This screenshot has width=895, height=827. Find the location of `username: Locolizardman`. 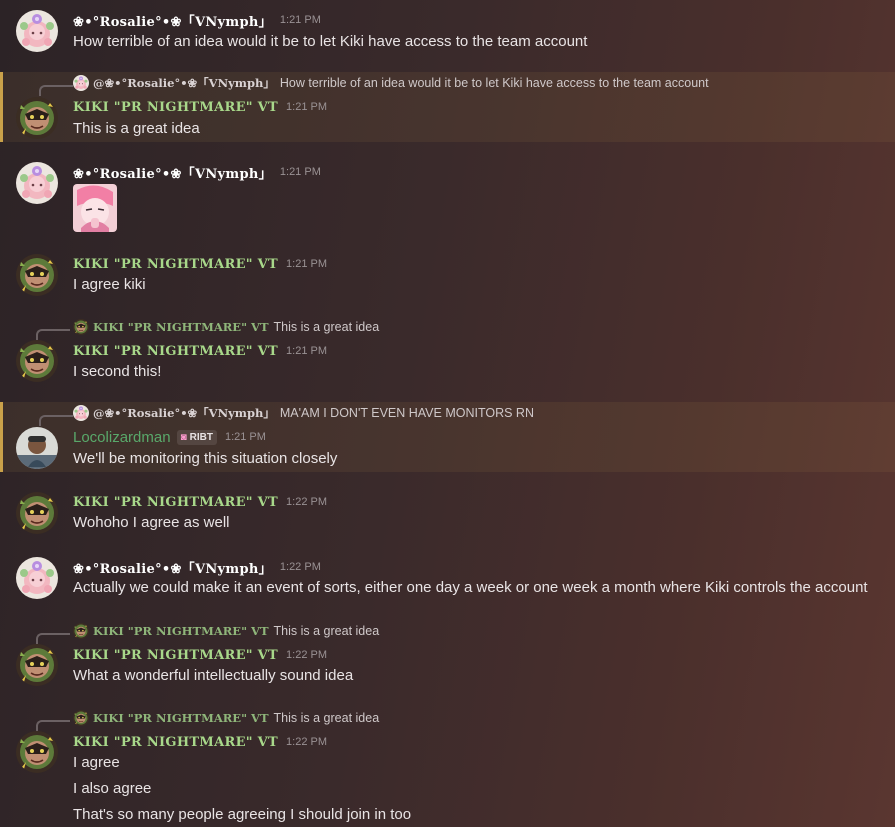

username: Locolizardman is located at coordinates (122, 437).